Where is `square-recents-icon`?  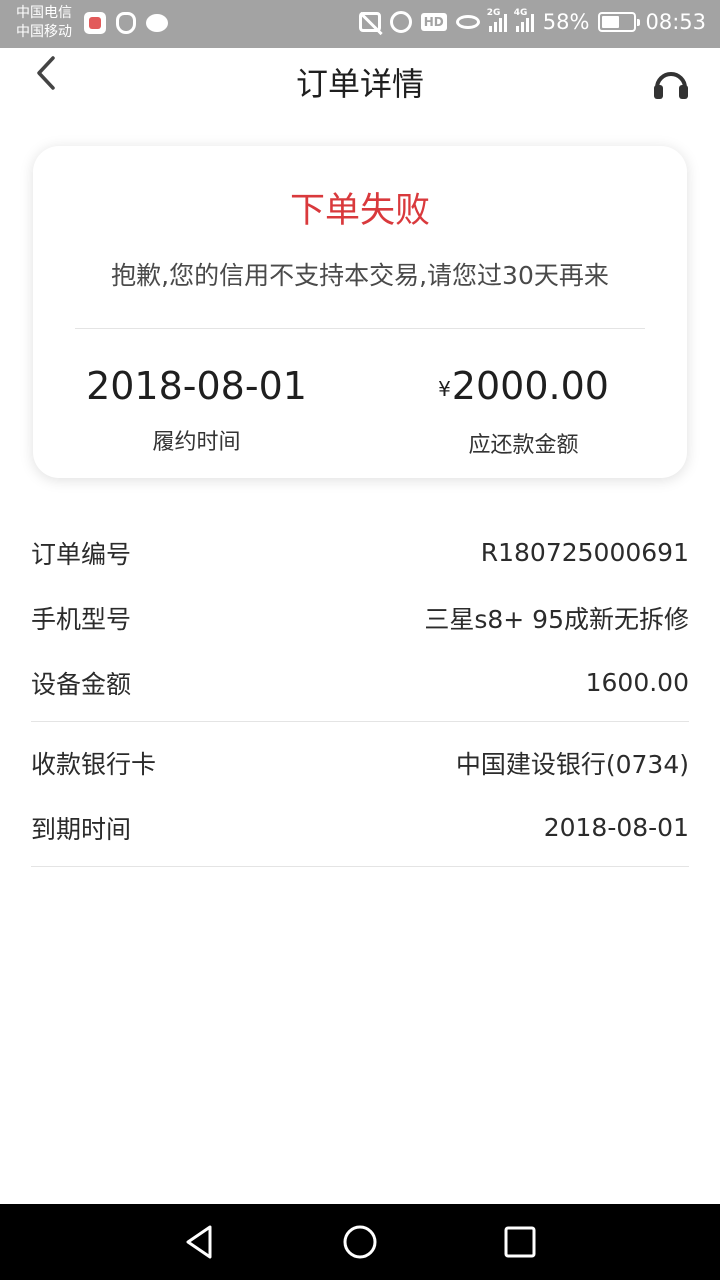 square-recents-icon is located at coordinates (520, 1242).